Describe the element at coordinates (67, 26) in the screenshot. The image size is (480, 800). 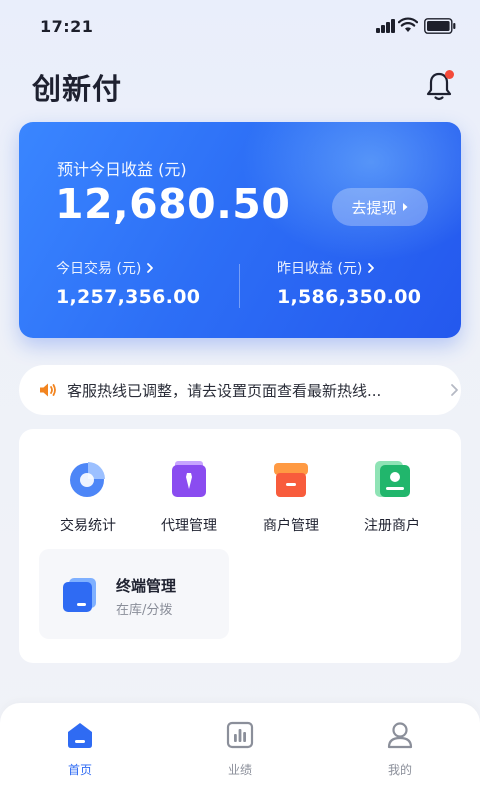
I see `status-time: 17:21` at that location.